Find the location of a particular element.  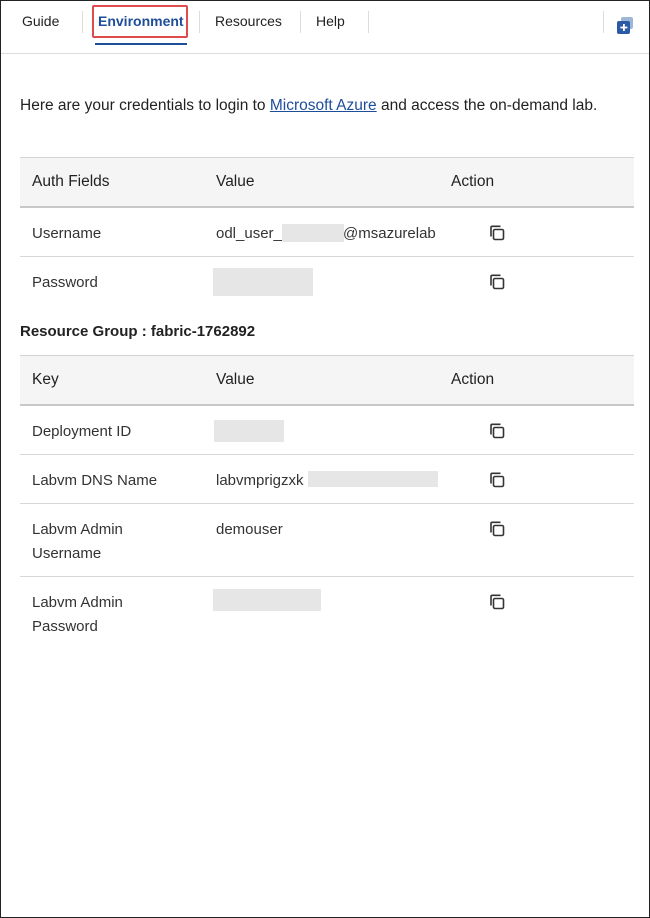

table-header: Key Value Action is located at coordinates (327, 380).